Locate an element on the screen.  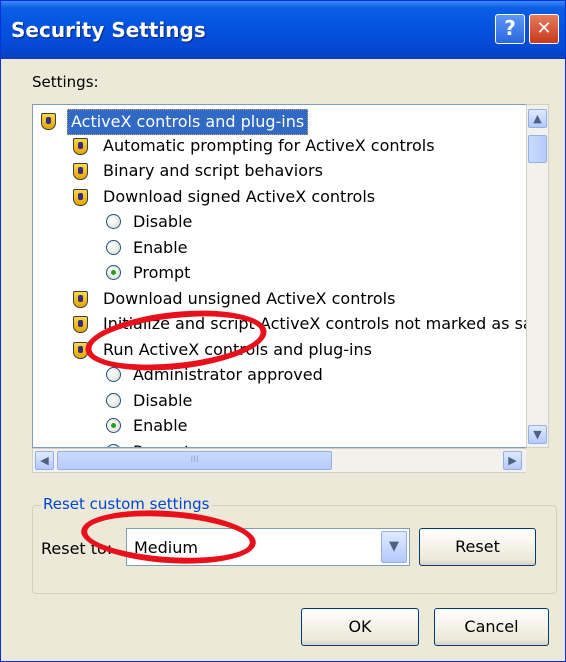
horizontal-scrollbar: ◀ III ▶ is located at coordinates (279, 460).